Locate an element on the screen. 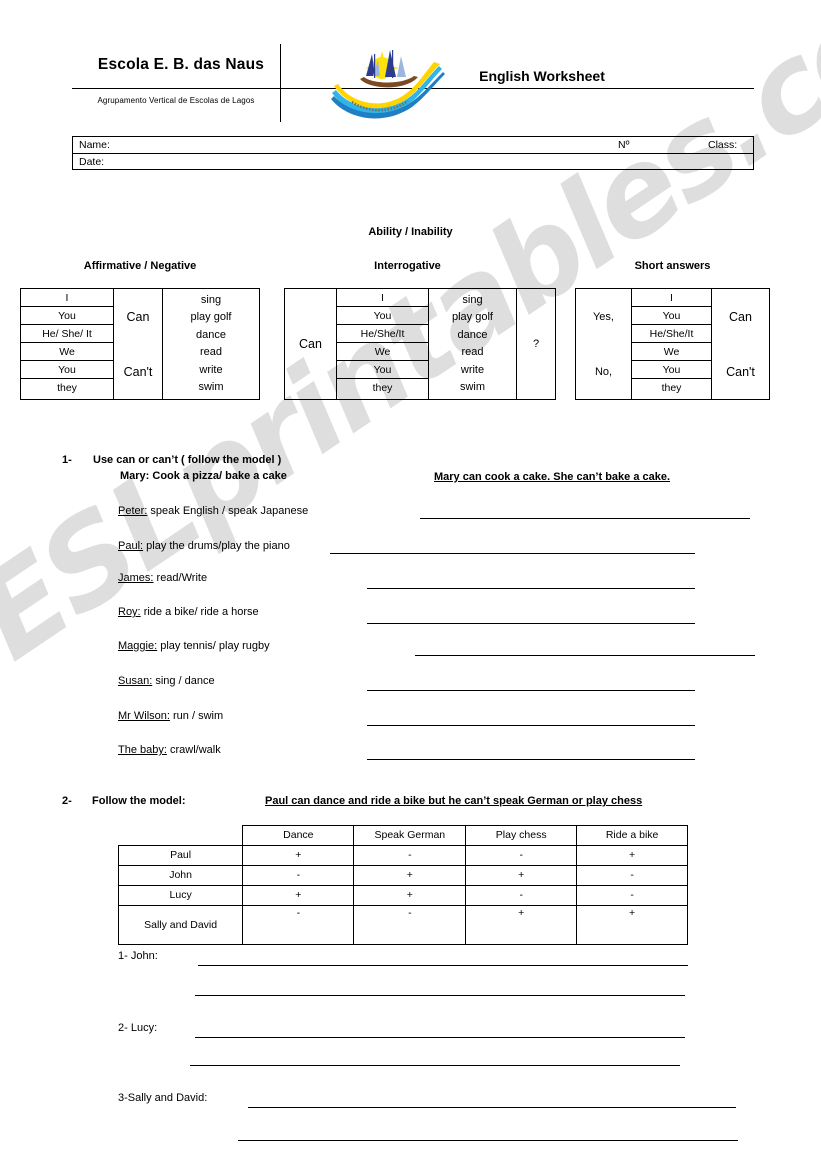 Image resolution: width=821 pixels, height=1169 pixels. verb-item: read is located at coordinates (472, 352).